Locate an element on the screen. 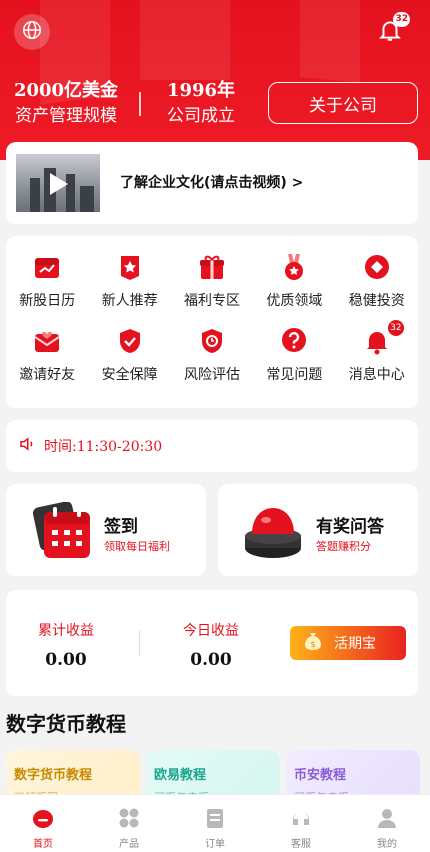 This screenshot has width=430, height=852. calendar-icon is located at coordinates (47, 267).